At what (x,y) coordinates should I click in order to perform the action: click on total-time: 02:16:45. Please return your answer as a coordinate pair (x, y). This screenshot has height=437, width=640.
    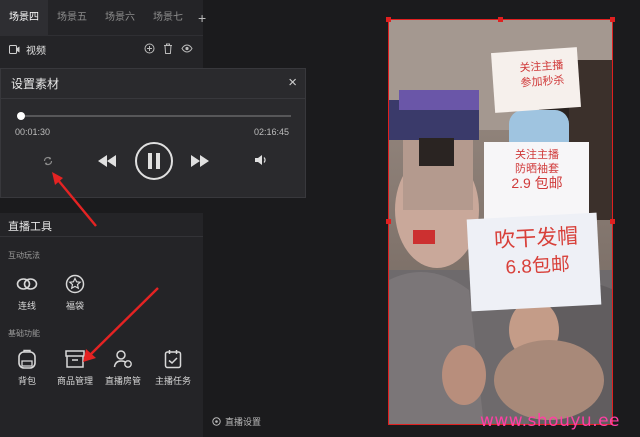
    Looking at the image, I should click on (271, 132).